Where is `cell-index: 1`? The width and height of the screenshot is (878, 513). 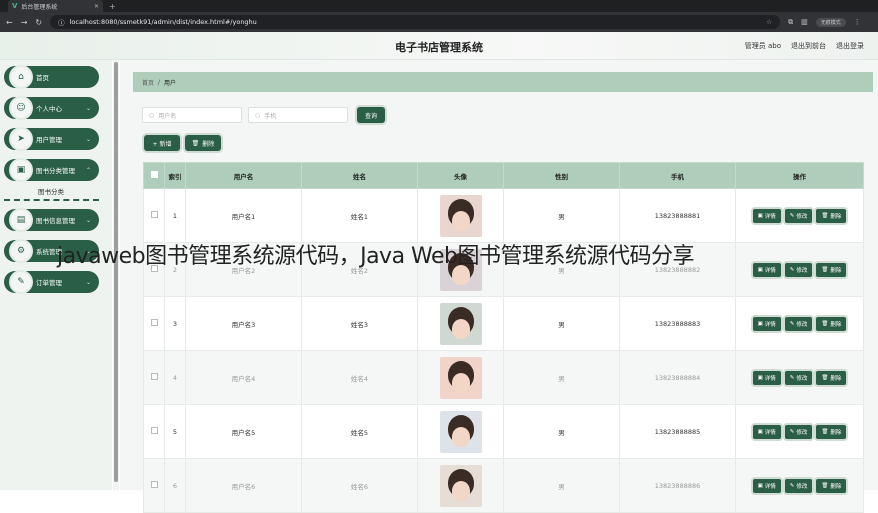
cell-index: 1 is located at coordinates (175, 215).